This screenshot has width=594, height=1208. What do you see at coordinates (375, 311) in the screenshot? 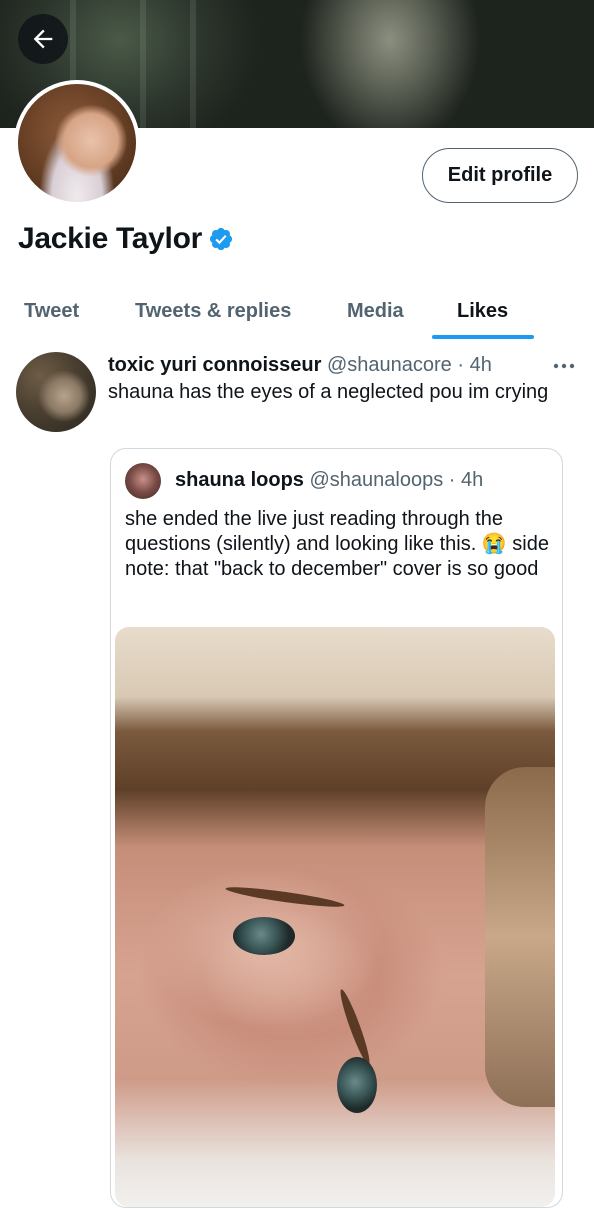
I see `tab-media: Media` at bounding box center [375, 311].